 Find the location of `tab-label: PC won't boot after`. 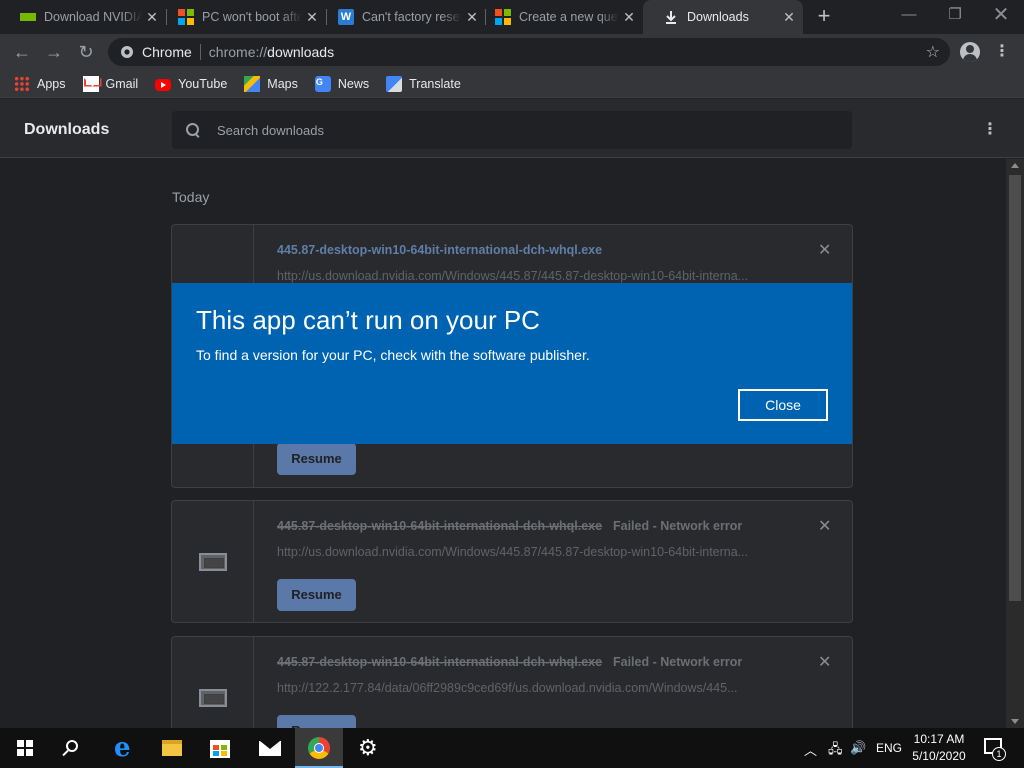

tab-label: PC won't boot after is located at coordinates (252, 17).